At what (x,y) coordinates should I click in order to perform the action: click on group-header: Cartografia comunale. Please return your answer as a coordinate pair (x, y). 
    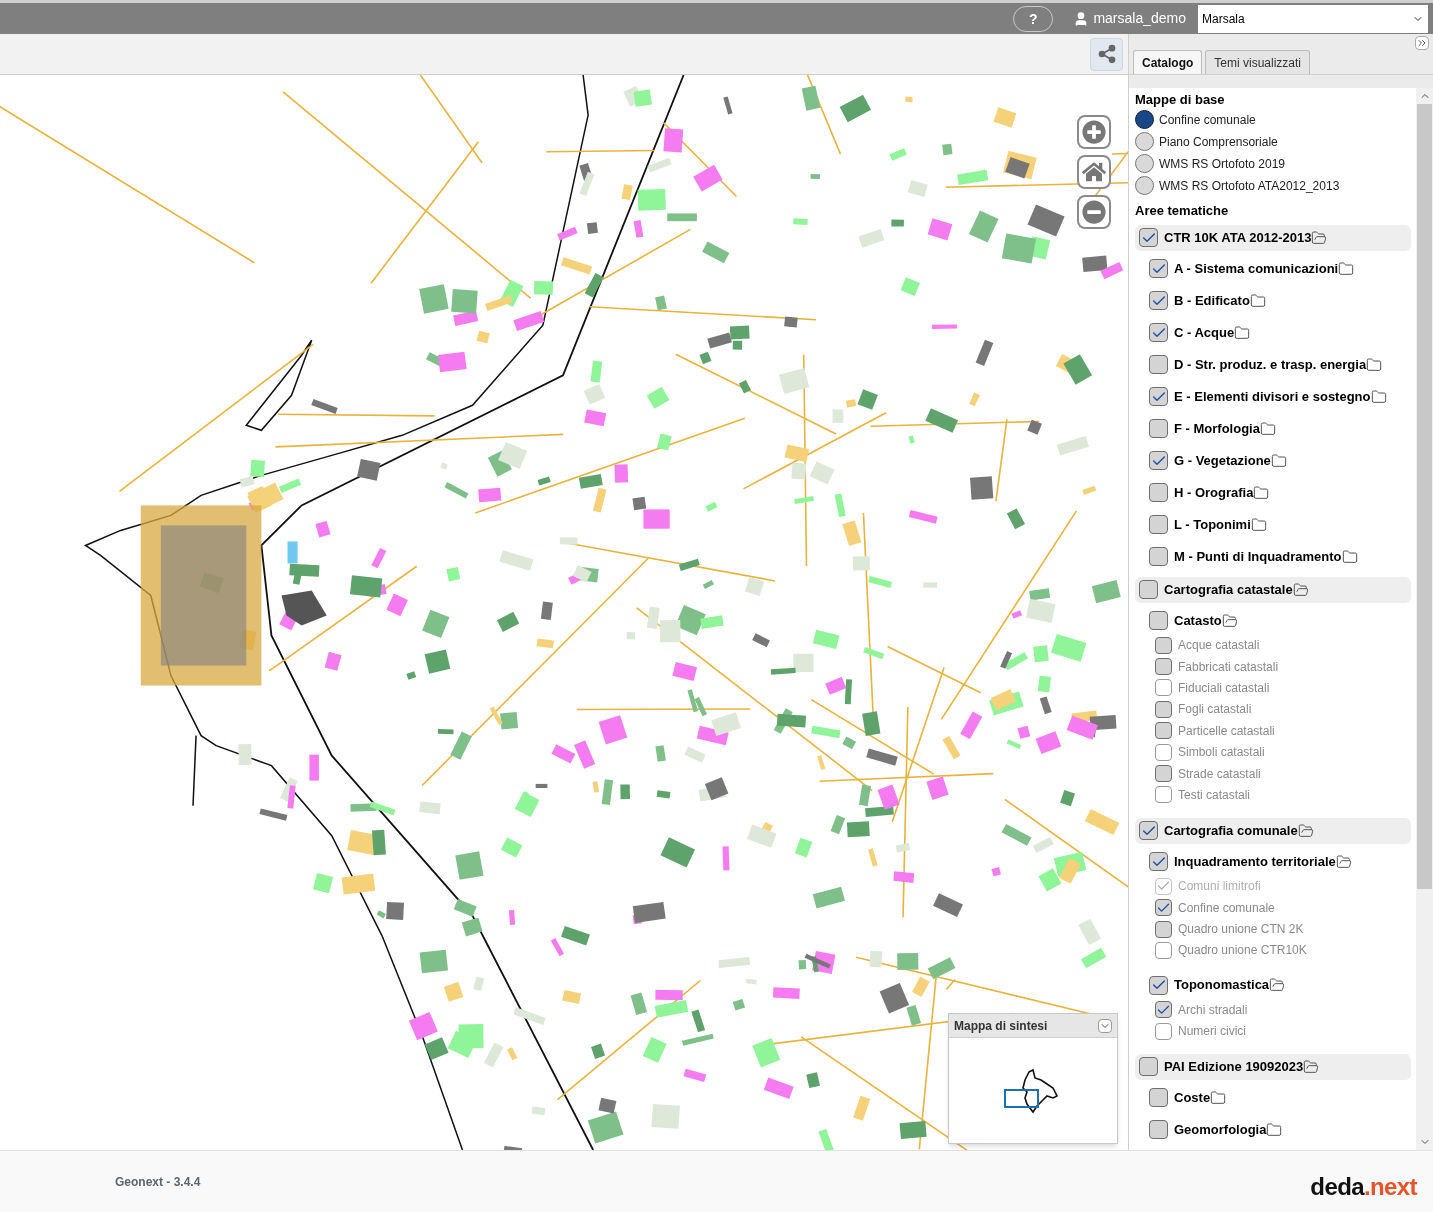
    Looking at the image, I should click on (1273, 830).